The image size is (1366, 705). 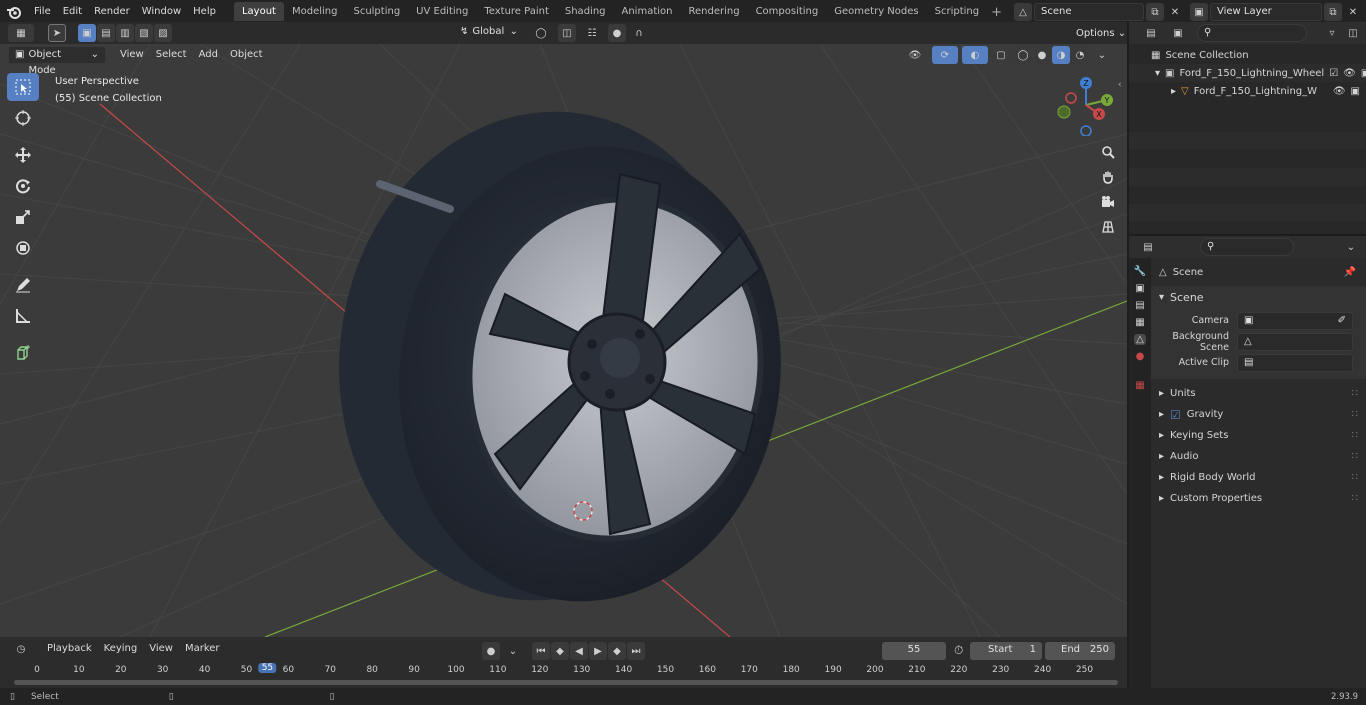 I want to click on subpanel-gravity: ▸ ☑ Gravity ∷, so click(x=1258, y=414).